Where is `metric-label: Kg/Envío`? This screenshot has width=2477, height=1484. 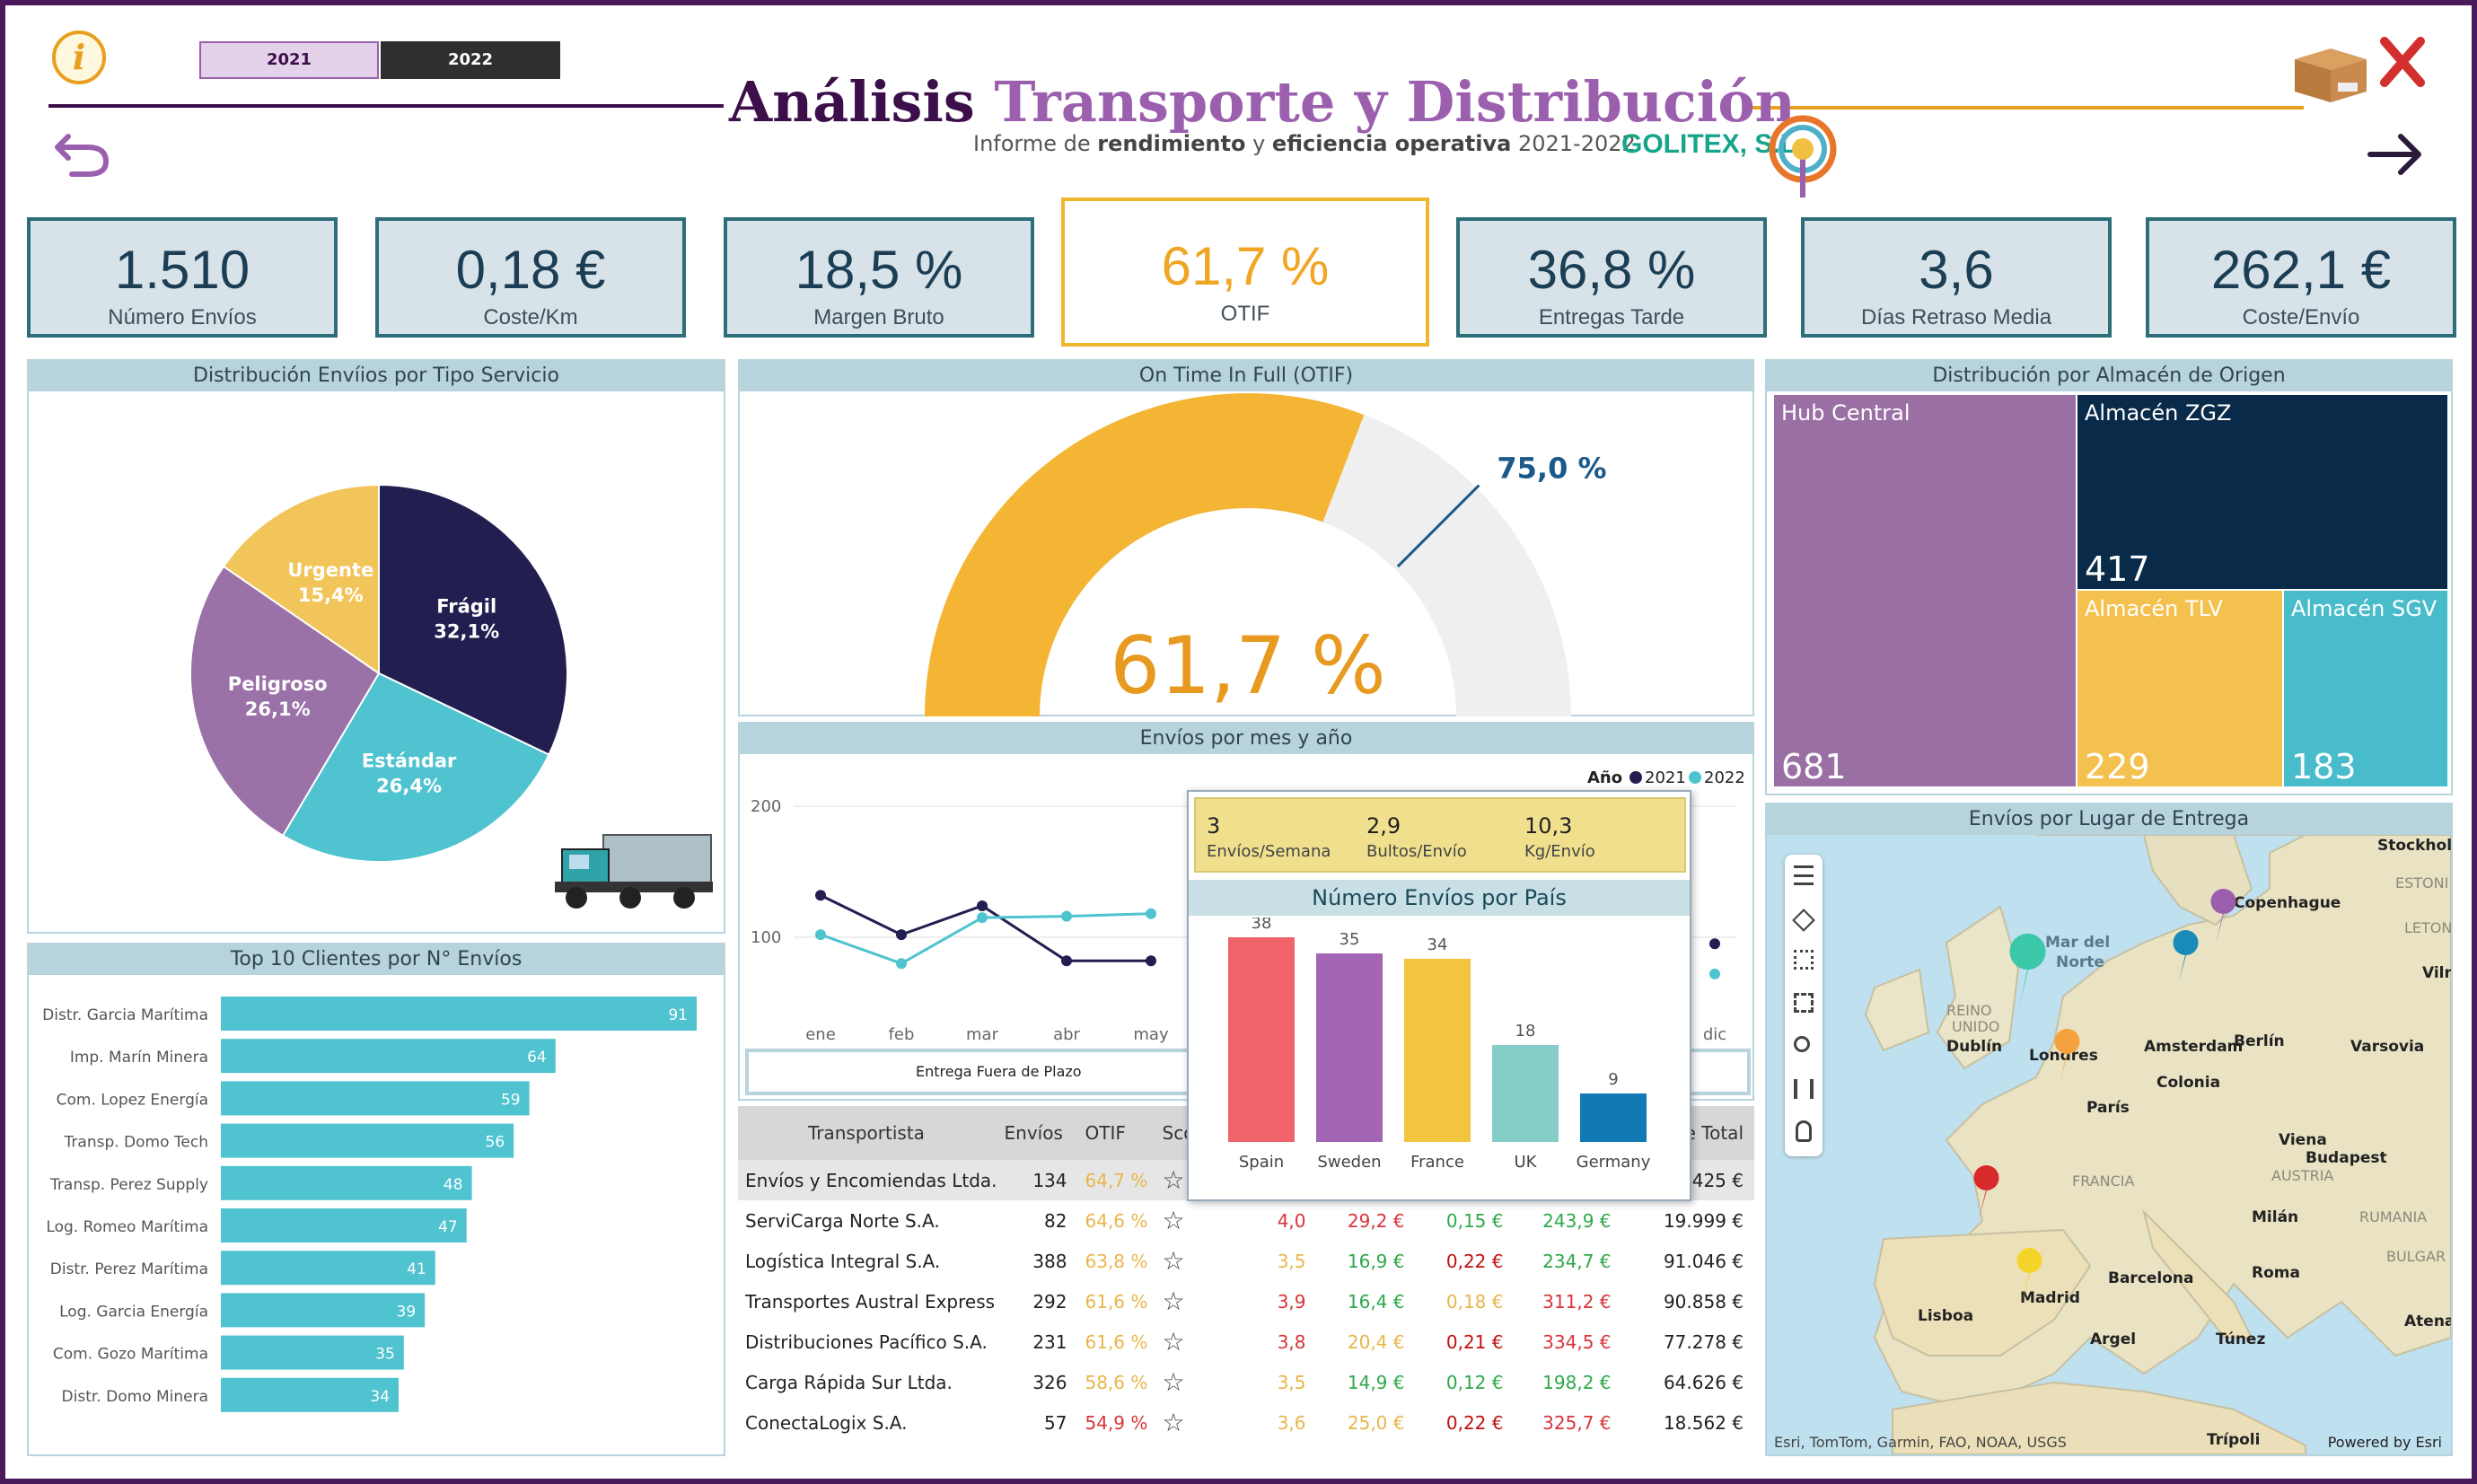
metric-label: Kg/Envío is located at coordinates (1559, 851).